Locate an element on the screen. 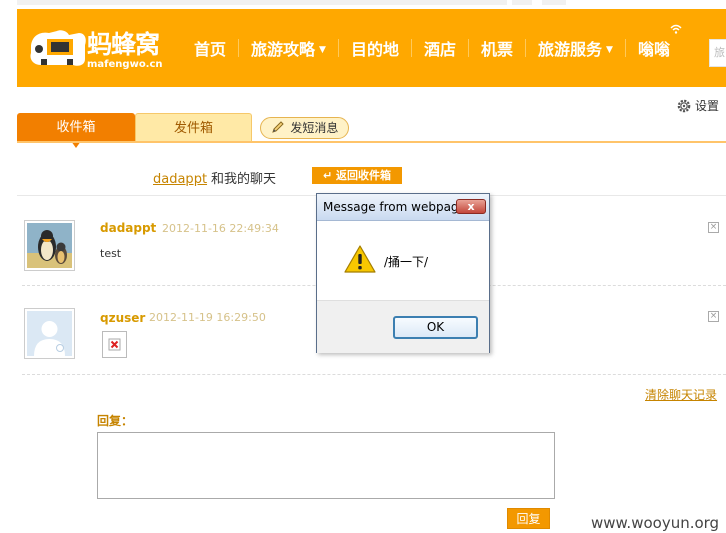 The width and height of the screenshot is (726, 533). dialog-message: /捅一下/ is located at coordinates (406, 262).